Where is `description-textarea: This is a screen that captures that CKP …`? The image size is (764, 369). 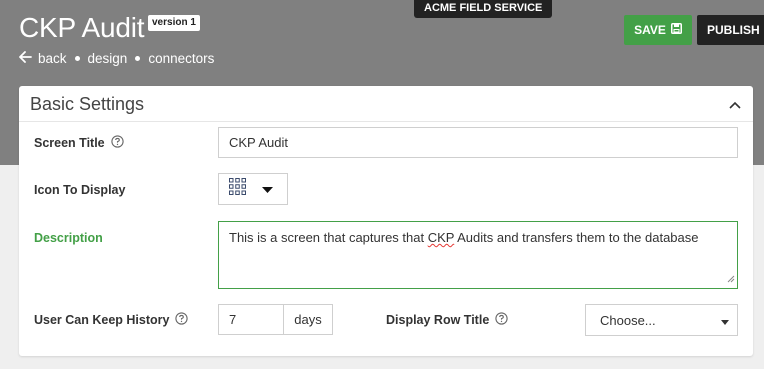
description-textarea: This is a screen that captures that CKP … is located at coordinates (478, 255).